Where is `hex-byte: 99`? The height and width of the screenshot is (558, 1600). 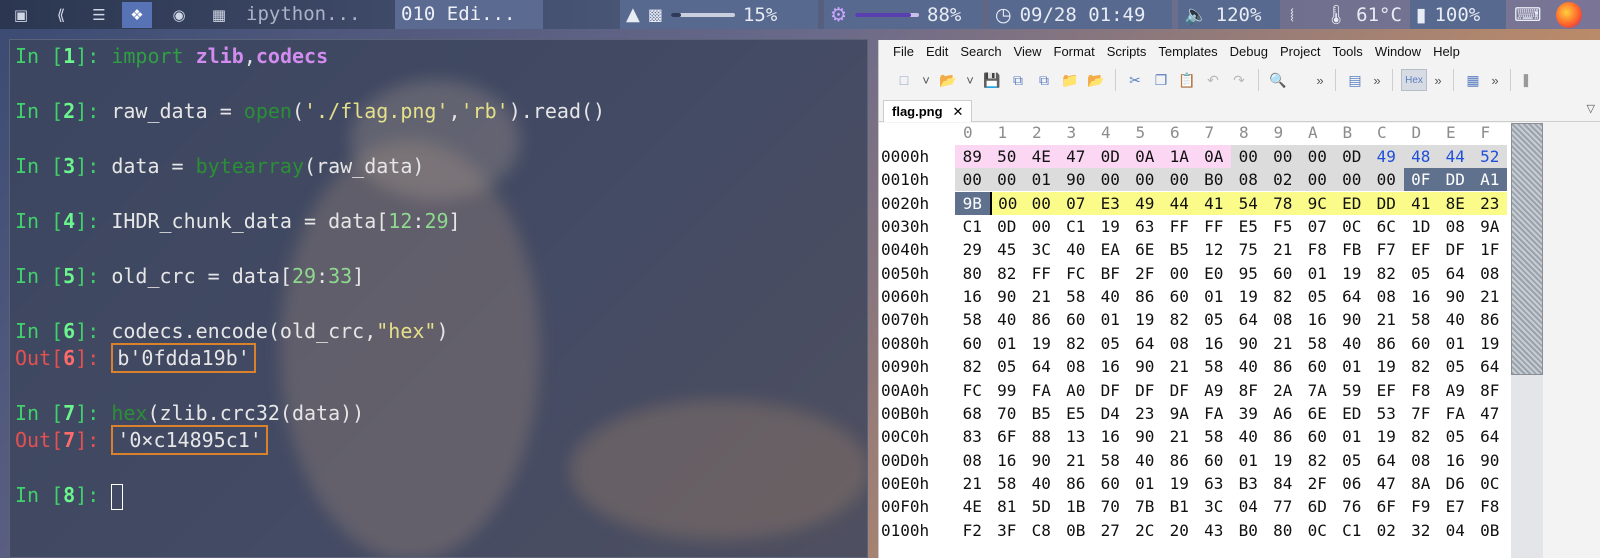
hex-byte: 99 is located at coordinates (1007, 390).